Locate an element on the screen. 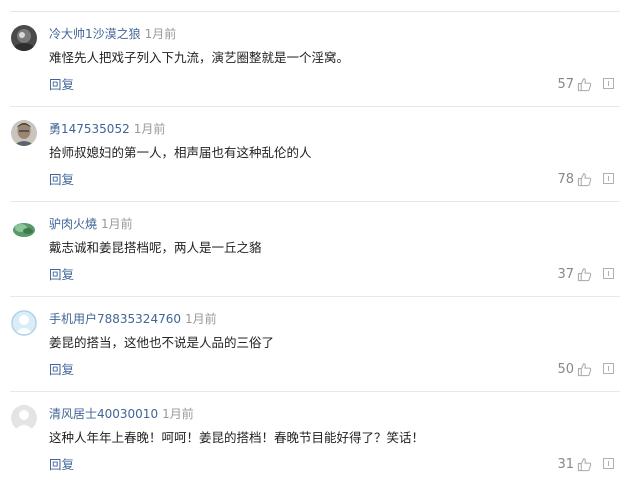  comment-text: 姜昆的搭当，这他也不说是人品的三俗了 is located at coordinates (162, 342).